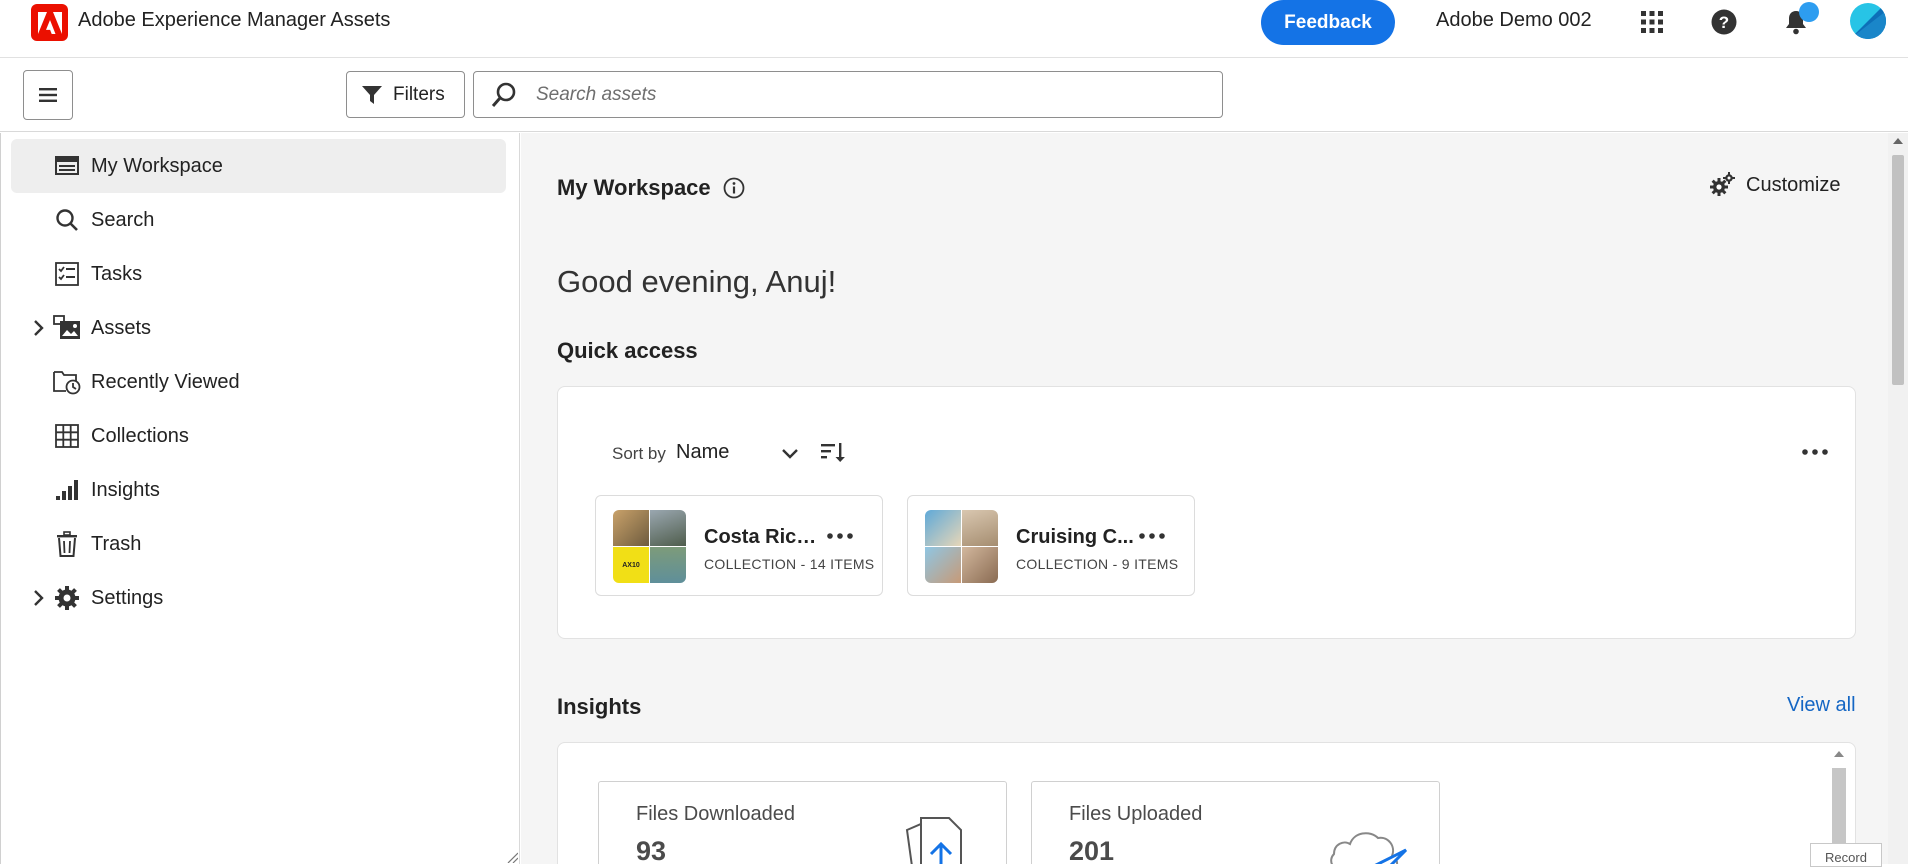  Describe the element at coordinates (1097, 564) in the screenshot. I see `collection-meta: COLLECTION - 9 ITEMS` at that location.